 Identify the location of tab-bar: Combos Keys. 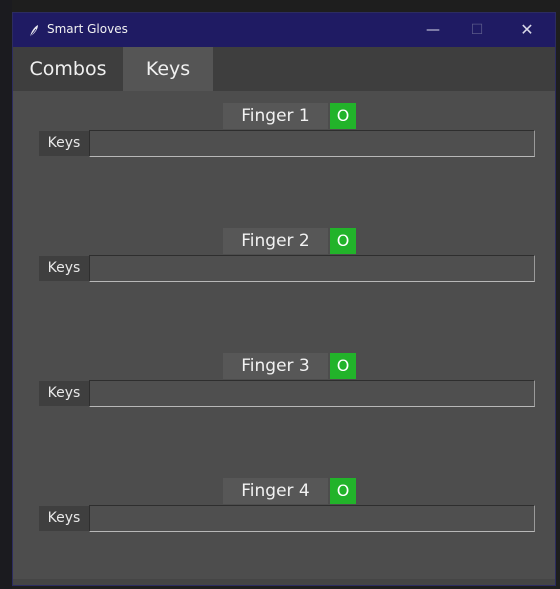
(284, 69).